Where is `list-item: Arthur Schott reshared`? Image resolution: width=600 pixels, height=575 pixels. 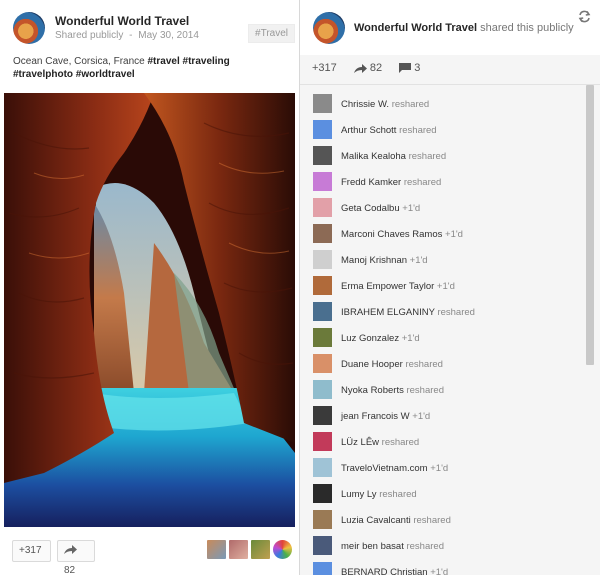 list-item: Arthur Schott reshared is located at coordinates (444, 131).